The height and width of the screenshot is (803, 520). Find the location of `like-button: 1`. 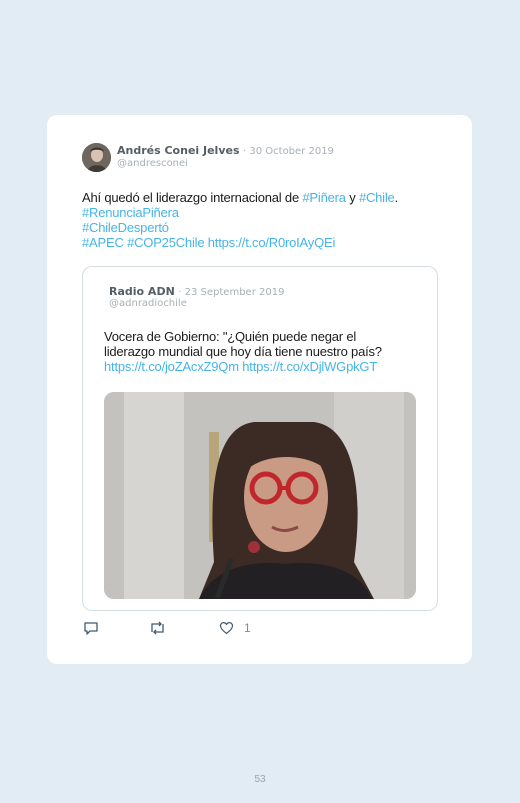

like-button: 1 is located at coordinates (235, 628).